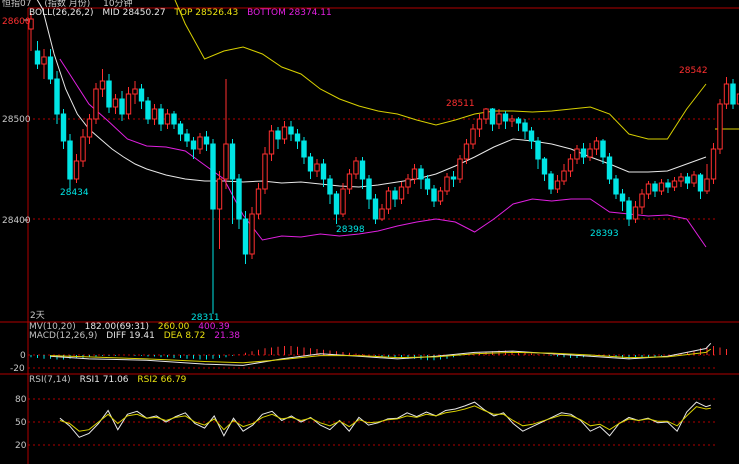 This screenshot has width=739, height=464. I want to click on y-tick-28600: 28600, so click(16, 22).